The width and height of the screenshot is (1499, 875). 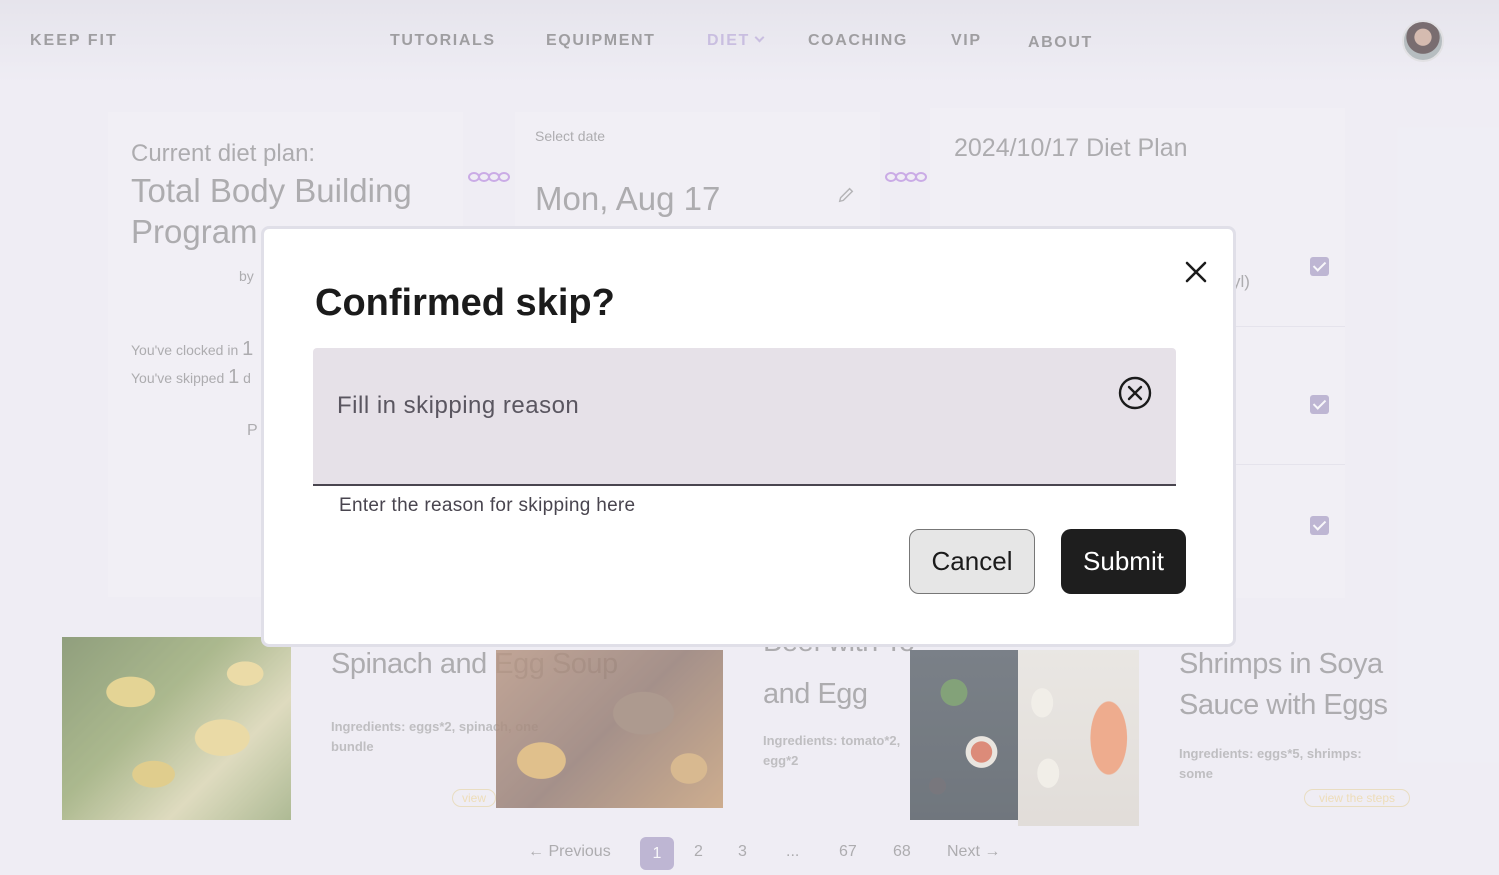 I want to click on submit-button: Submit, so click(x=1123, y=561).